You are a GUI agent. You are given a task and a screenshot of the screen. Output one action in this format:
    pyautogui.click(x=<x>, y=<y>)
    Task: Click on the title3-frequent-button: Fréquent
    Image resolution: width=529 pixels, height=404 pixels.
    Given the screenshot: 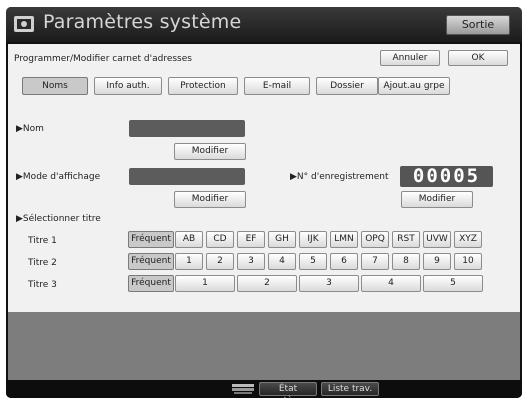 What is the action you would take?
    pyautogui.click(x=151, y=283)
    